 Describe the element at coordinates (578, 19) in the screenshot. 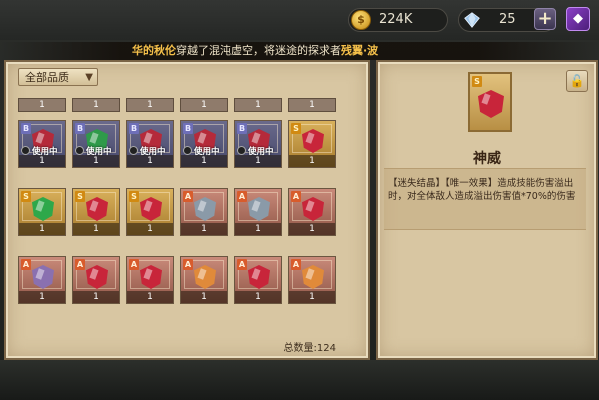

I see `special-shop-icon: ◆` at that location.